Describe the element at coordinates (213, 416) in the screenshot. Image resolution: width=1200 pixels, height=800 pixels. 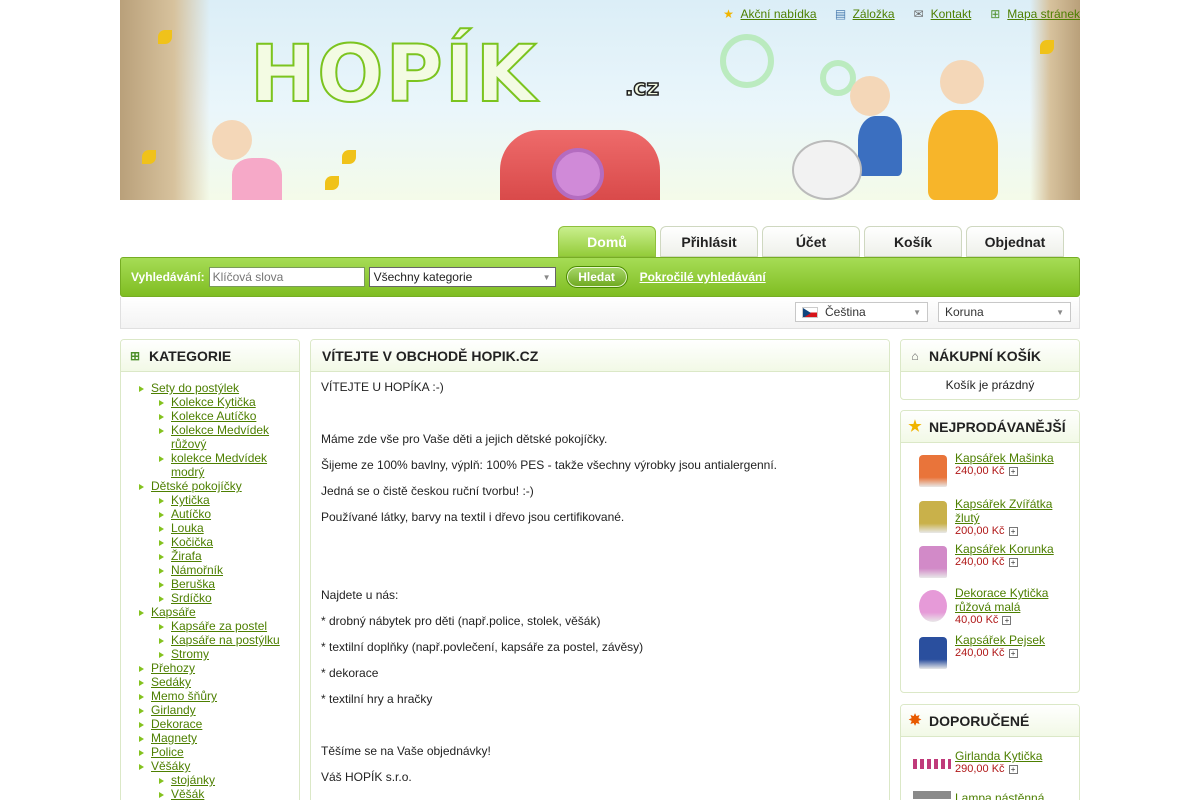
I see `category-link: Kolekce Autíčko` at that location.